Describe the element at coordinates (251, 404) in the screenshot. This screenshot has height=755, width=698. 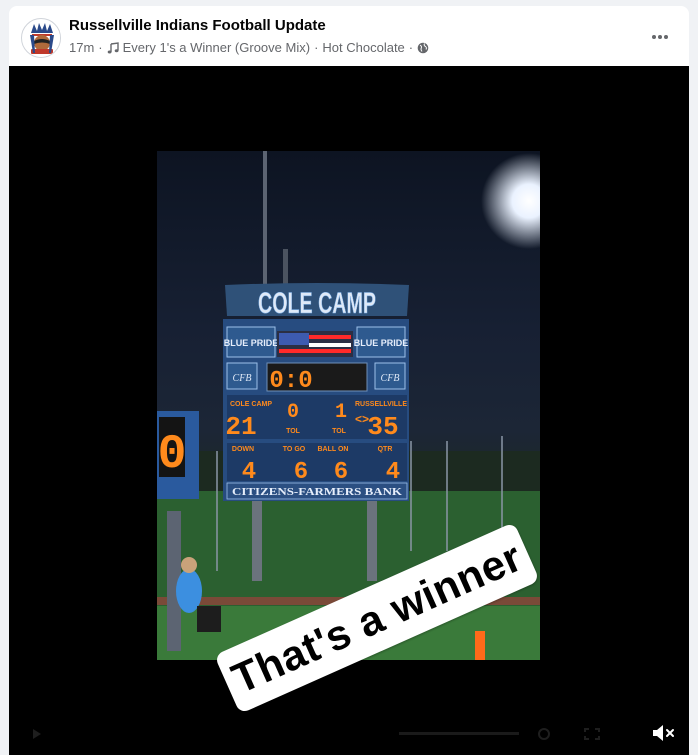
I see `home-team-label: COLE CAMP` at that location.